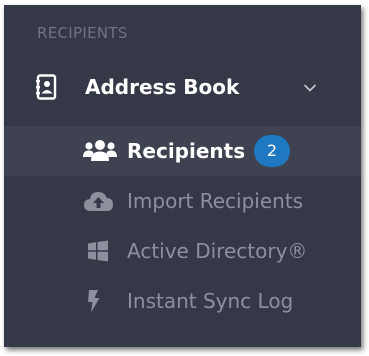 The image size is (369, 356). Describe the element at coordinates (162, 87) in the screenshot. I see `address-book-label: Address Book` at that location.